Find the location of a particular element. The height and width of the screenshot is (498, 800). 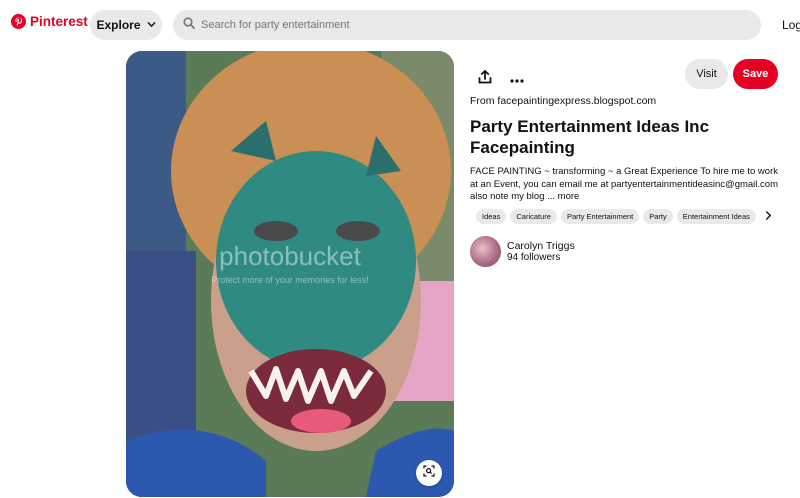

creator-name: Carolyn Triggs is located at coordinates (541, 246).